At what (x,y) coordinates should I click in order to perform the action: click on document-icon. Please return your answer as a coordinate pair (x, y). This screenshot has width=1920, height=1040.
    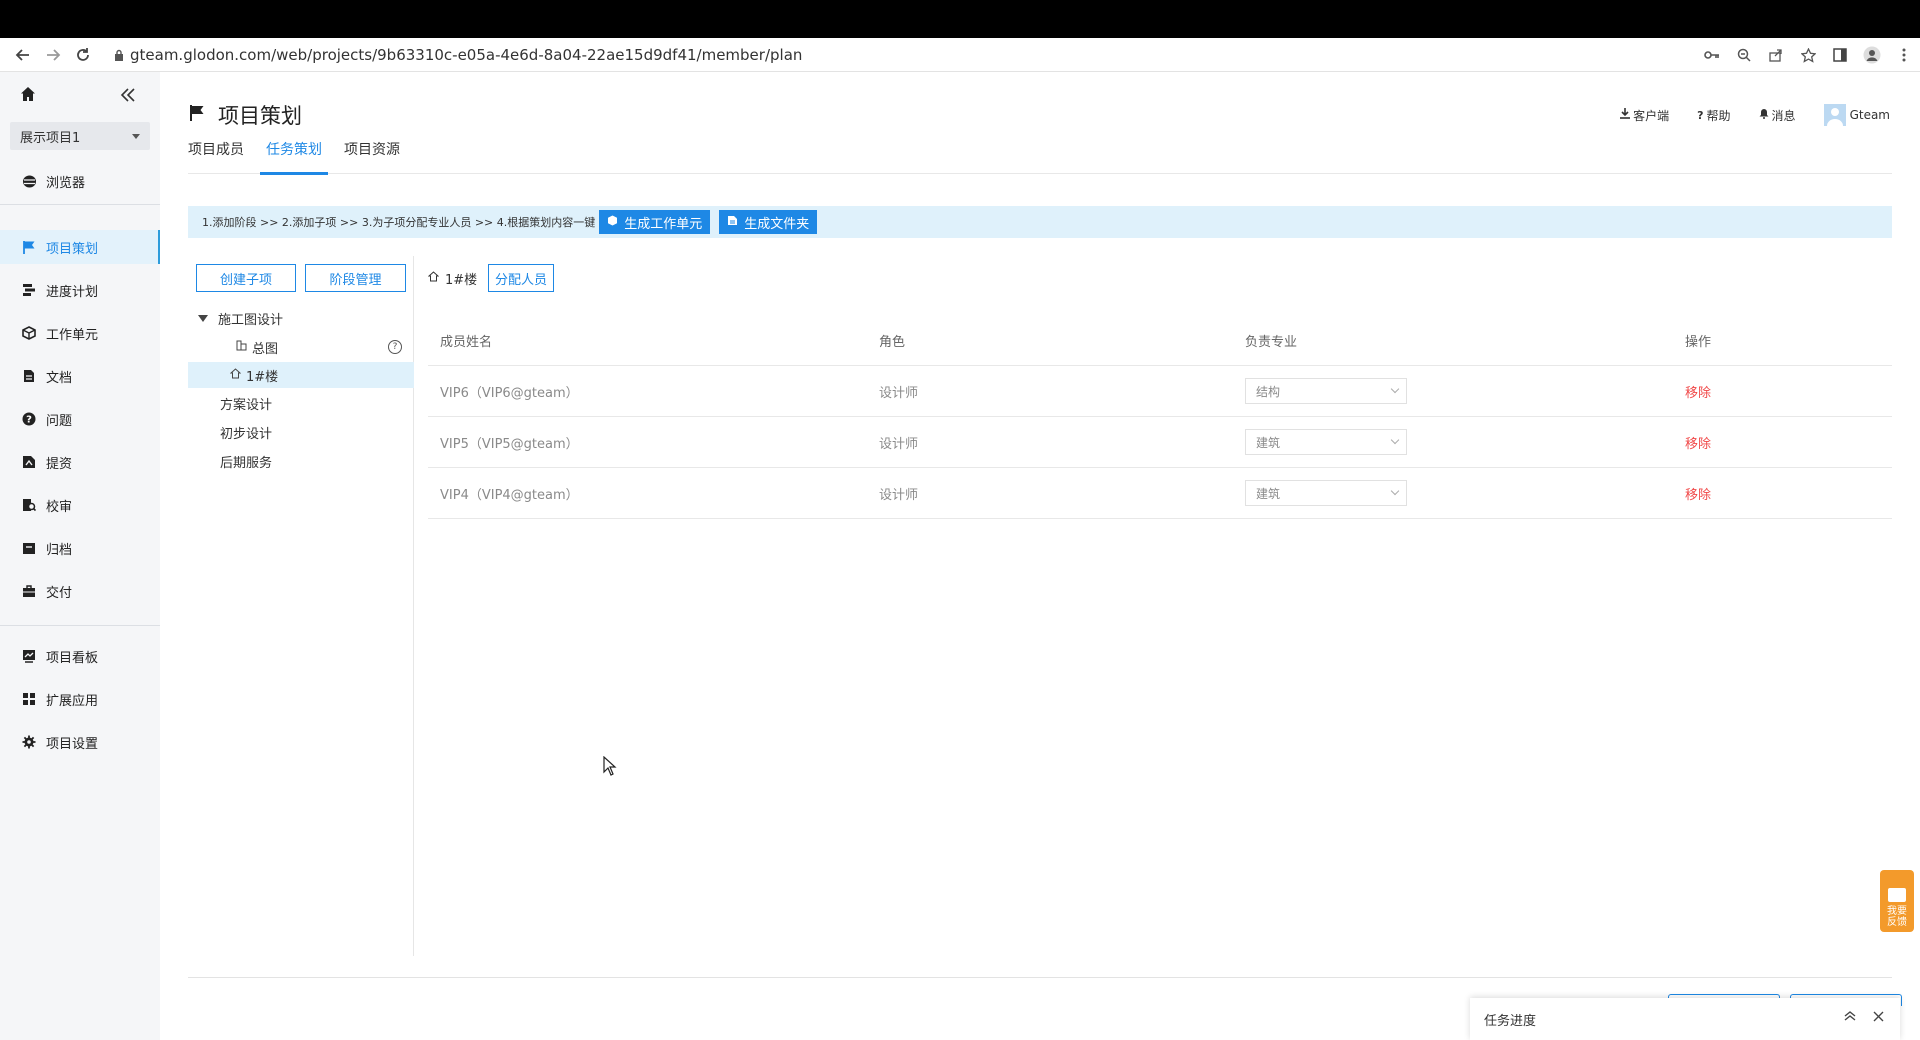
    Looking at the image, I should click on (29, 376).